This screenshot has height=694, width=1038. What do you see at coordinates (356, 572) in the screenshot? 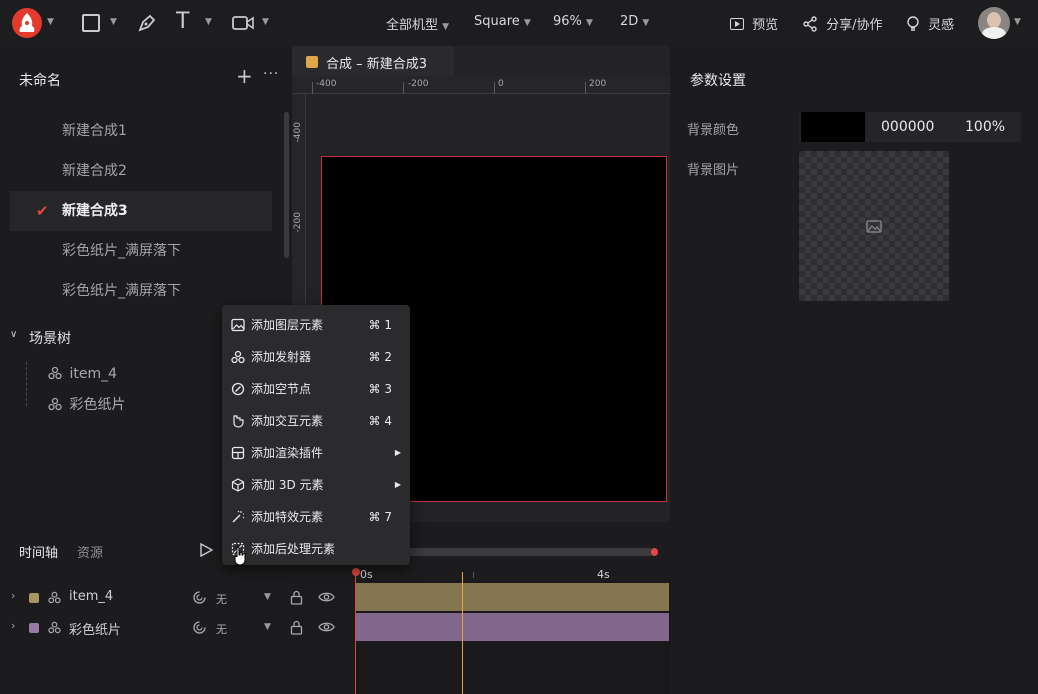
I see `playhead-handle` at bounding box center [356, 572].